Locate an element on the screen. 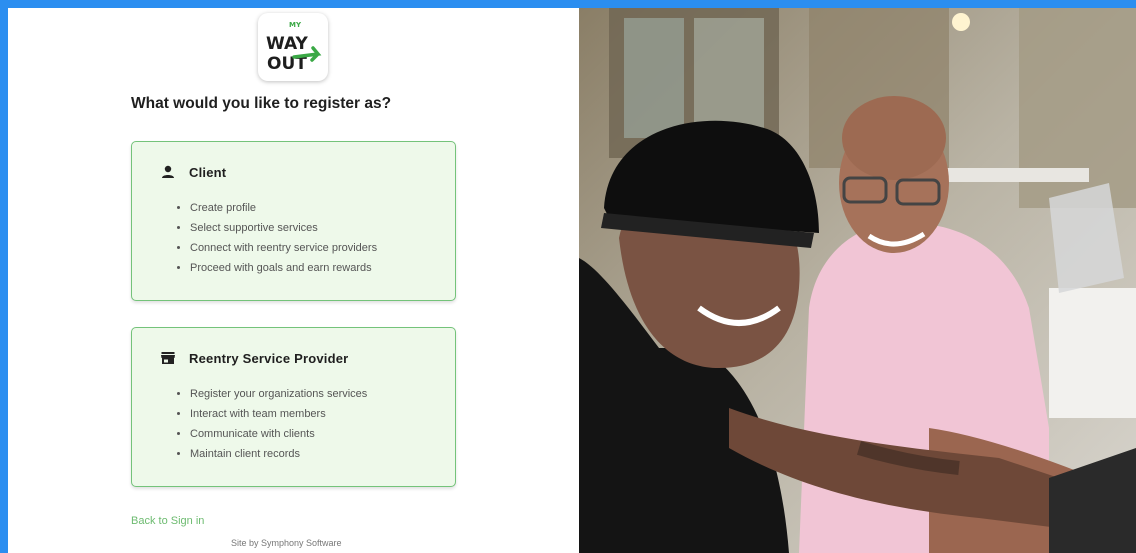 Image resolution: width=1136 pixels, height=553 pixels. page-title: What would you like to register as? is located at coordinates (261, 103).